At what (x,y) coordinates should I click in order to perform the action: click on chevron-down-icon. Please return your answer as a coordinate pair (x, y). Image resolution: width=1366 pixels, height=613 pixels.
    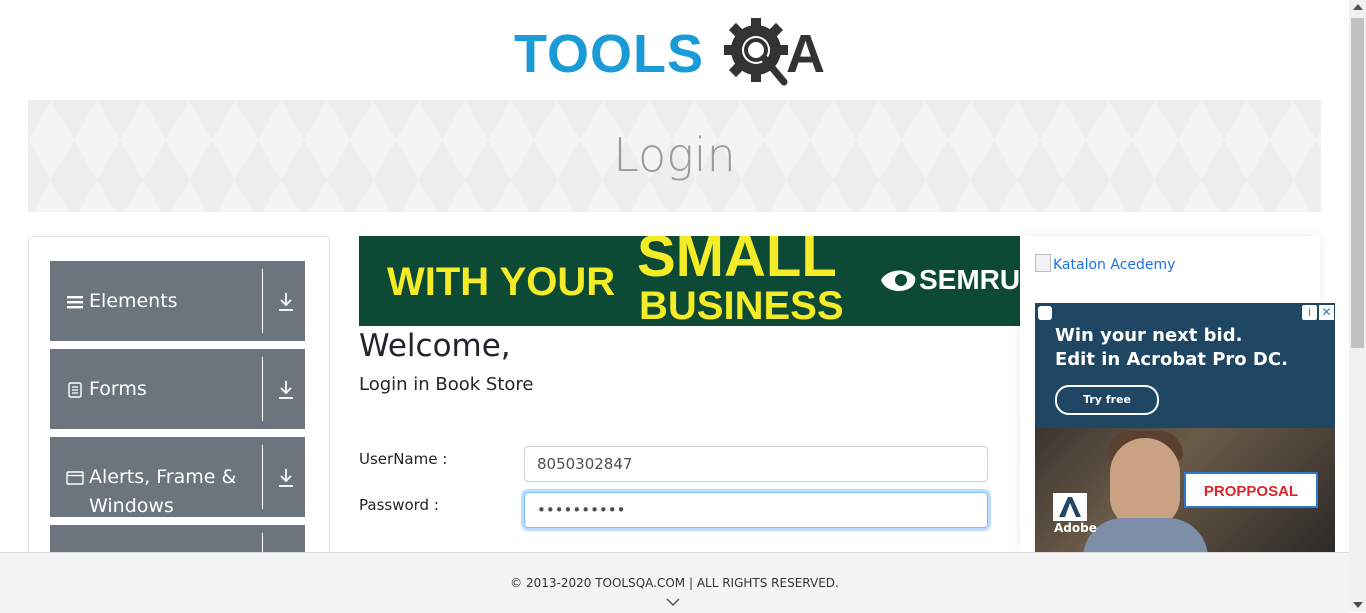
    Looking at the image, I should click on (673, 602).